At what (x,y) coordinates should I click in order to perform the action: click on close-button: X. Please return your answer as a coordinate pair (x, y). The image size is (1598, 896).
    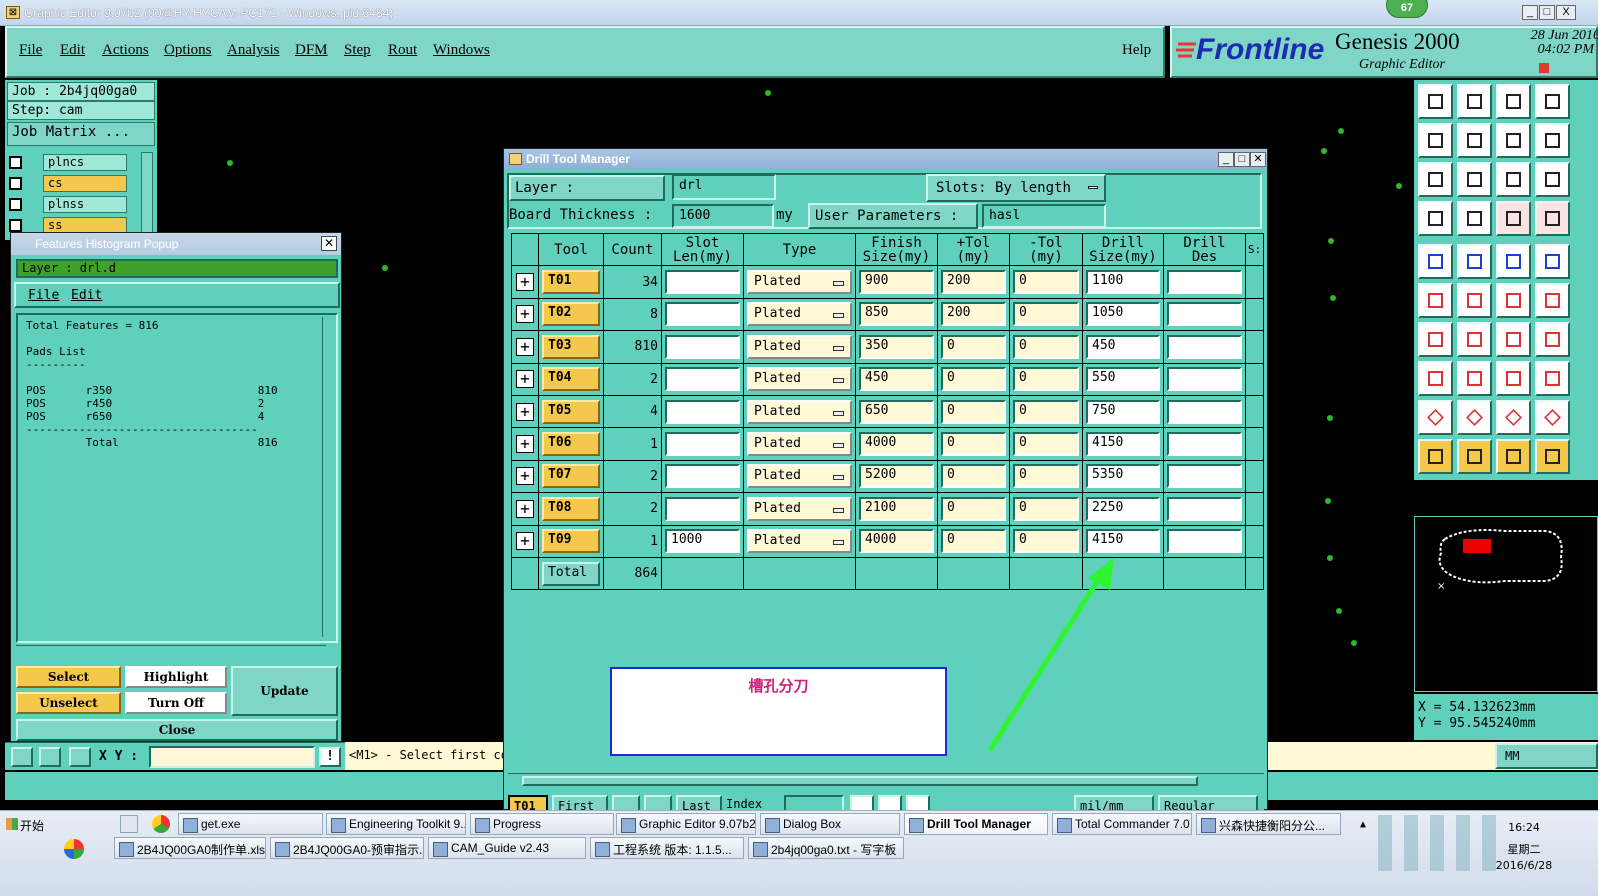
    Looking at the image, I should click on (1566, 12).